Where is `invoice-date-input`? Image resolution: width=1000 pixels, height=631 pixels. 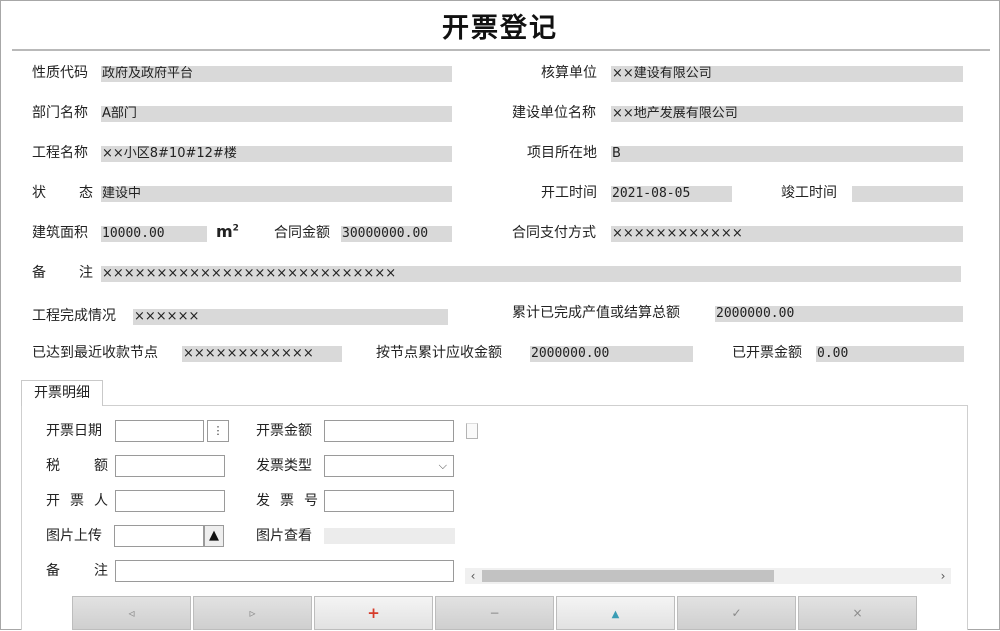
invoice-date-input is located at coordinates (159, 431).